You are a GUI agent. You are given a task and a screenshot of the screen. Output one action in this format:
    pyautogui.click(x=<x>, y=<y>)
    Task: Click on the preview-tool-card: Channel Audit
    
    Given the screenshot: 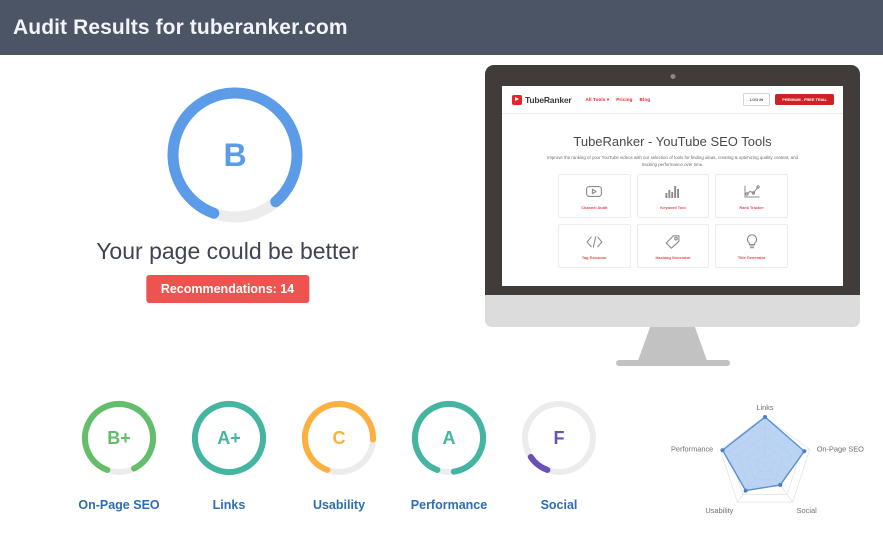 What is the action you would take?
    pyautogui.click(x=594, y=196)
    